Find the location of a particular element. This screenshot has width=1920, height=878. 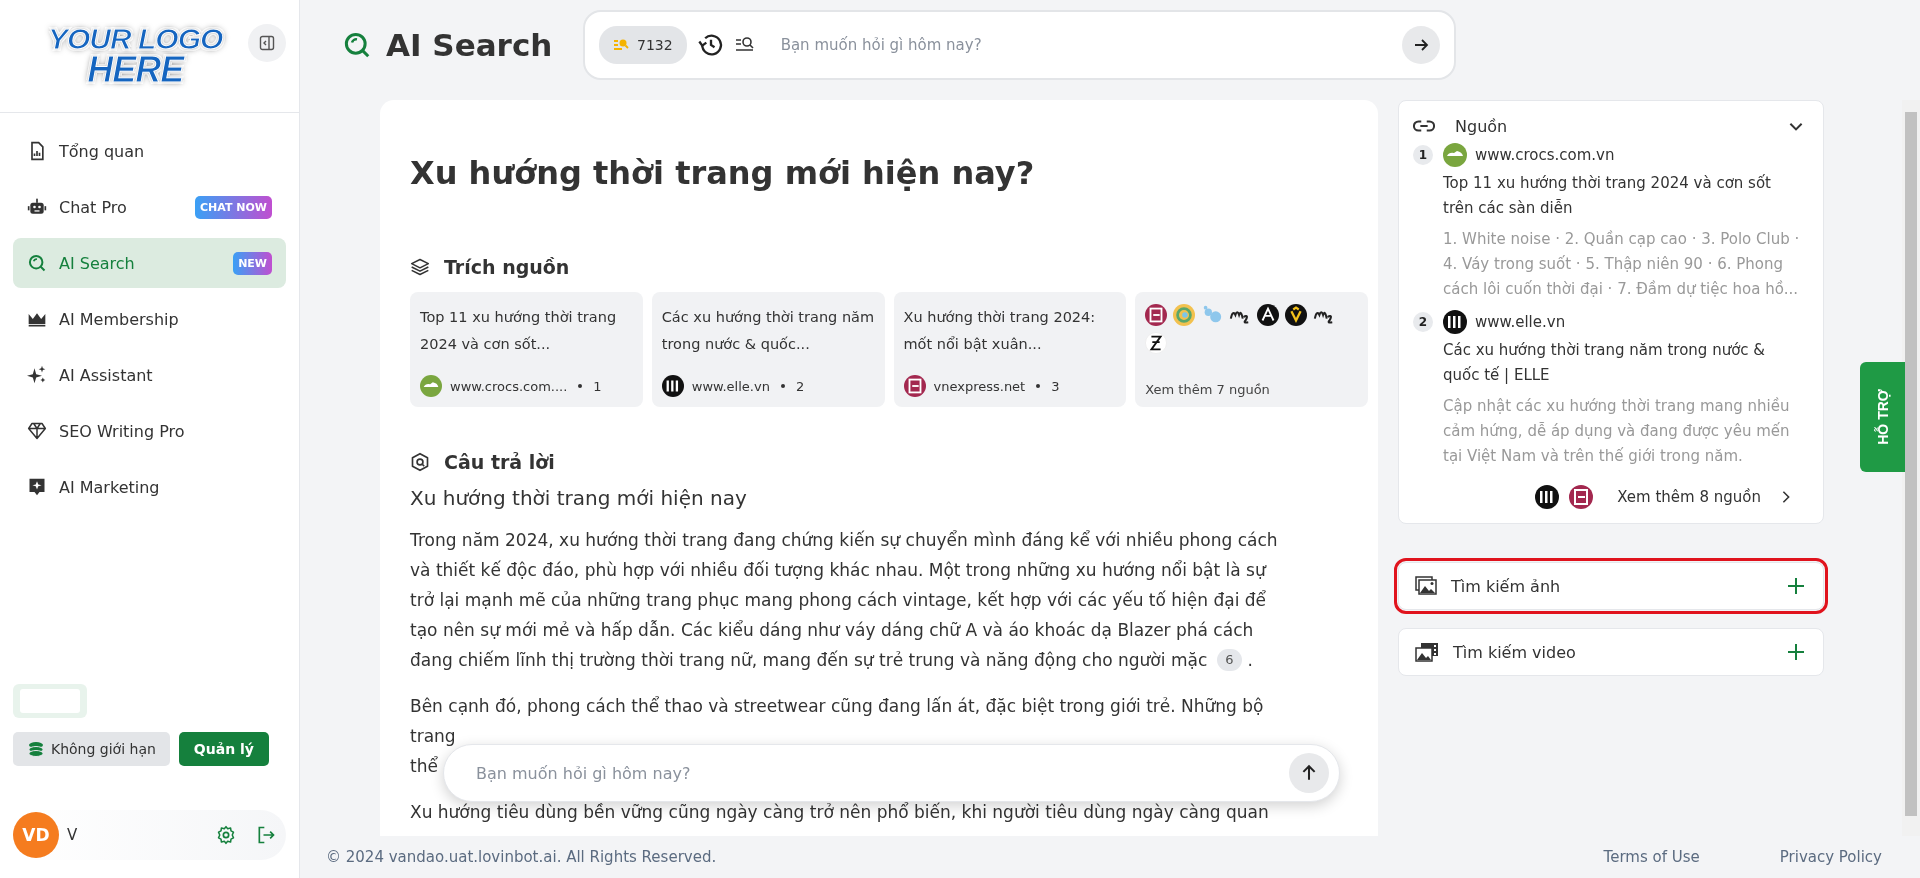

arrow-up-icon is located at coordinates (1309, 773).